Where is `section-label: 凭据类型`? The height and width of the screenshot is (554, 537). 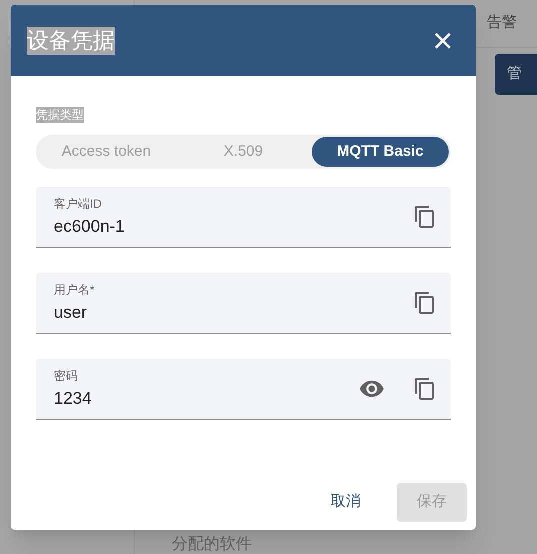
section-label: 凭据类型 is located at coordinates (60, 115).